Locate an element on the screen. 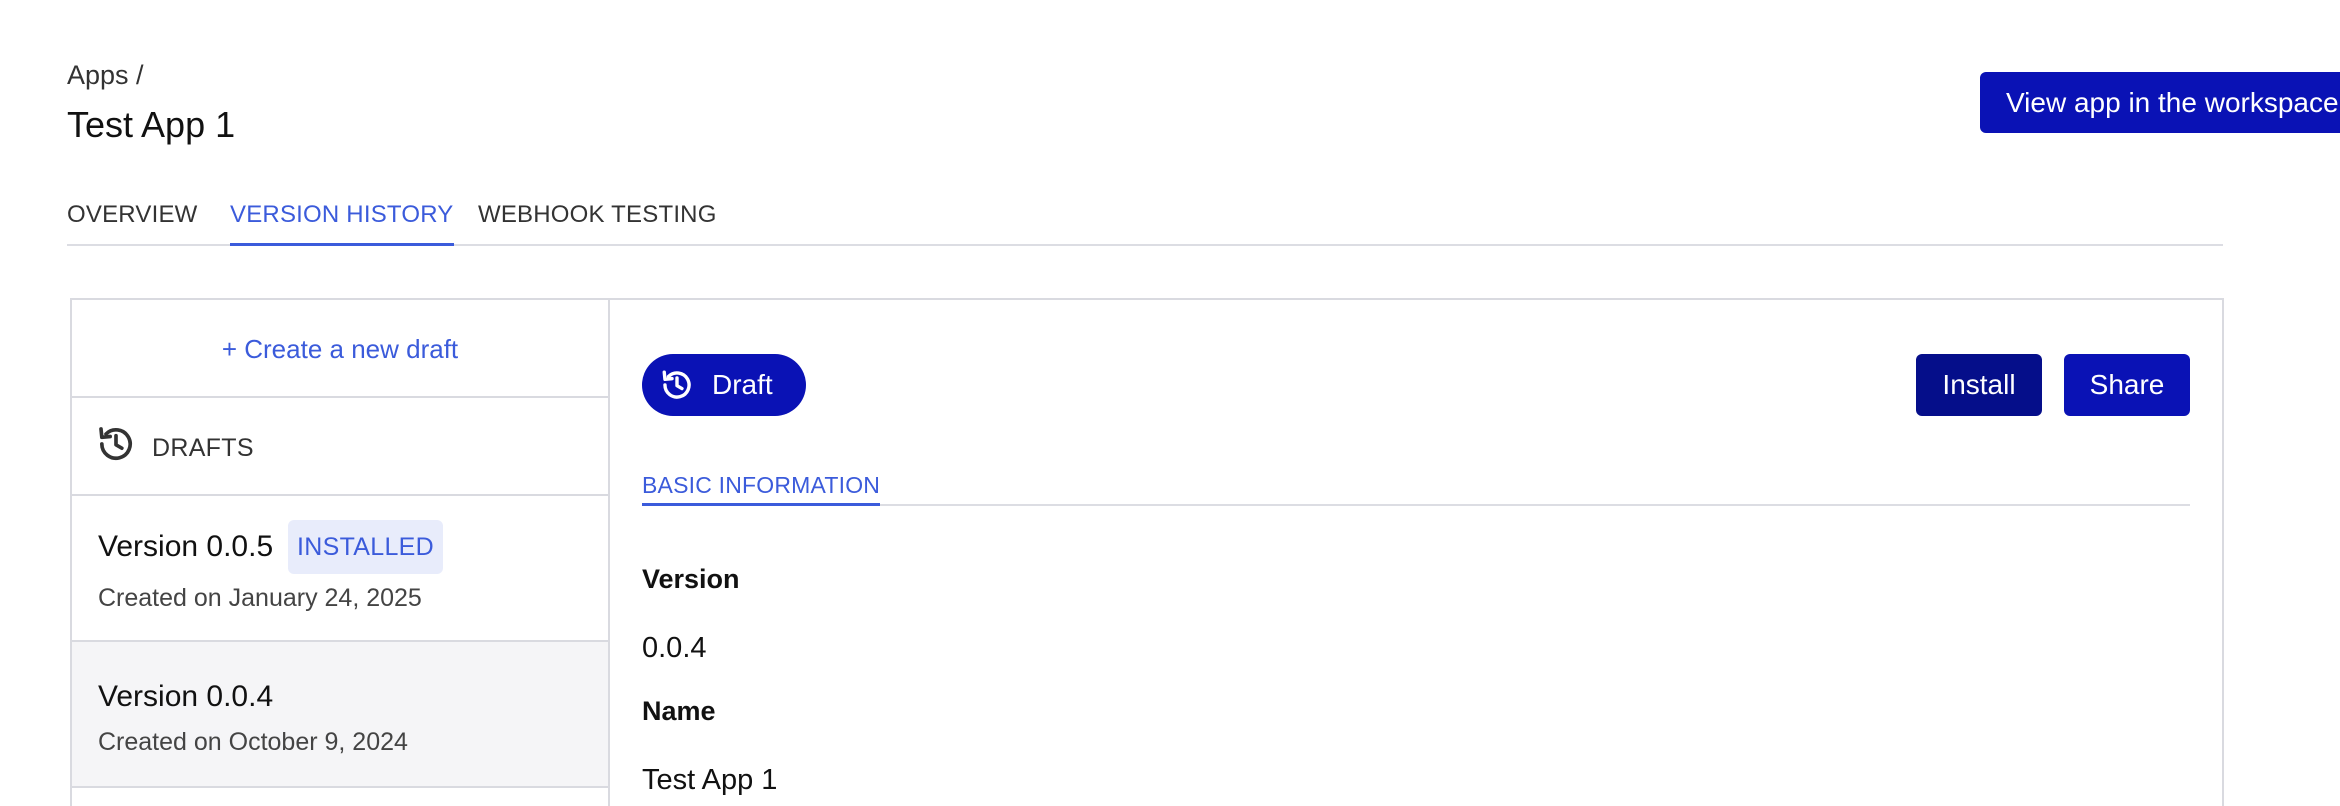 The height and width of the screenshot is (806, 2340). version-date: Created on January 24, 2025 is located at coordinates (260, 598).